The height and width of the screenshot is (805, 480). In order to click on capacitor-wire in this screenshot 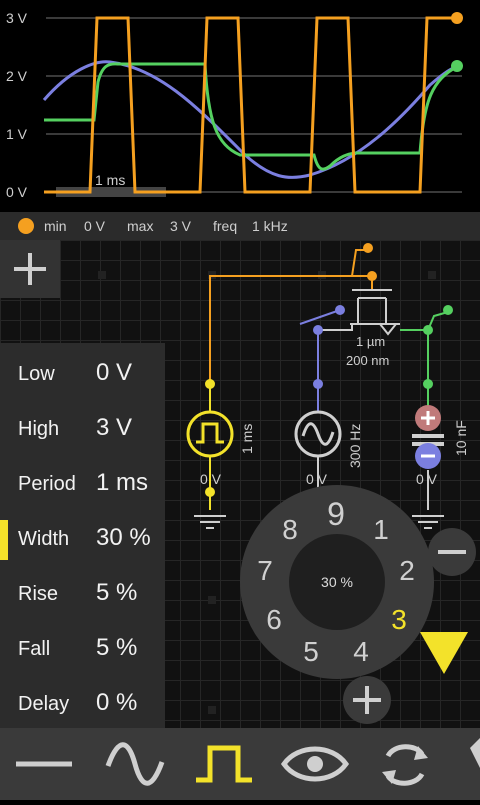, I will do `click(424, 359)`.